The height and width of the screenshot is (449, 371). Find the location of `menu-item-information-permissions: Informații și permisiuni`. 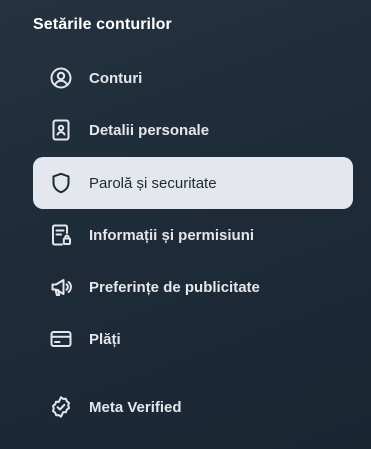

menu-item-information-permissions: Informații și permisiuni is located at coordinates (193, 235).